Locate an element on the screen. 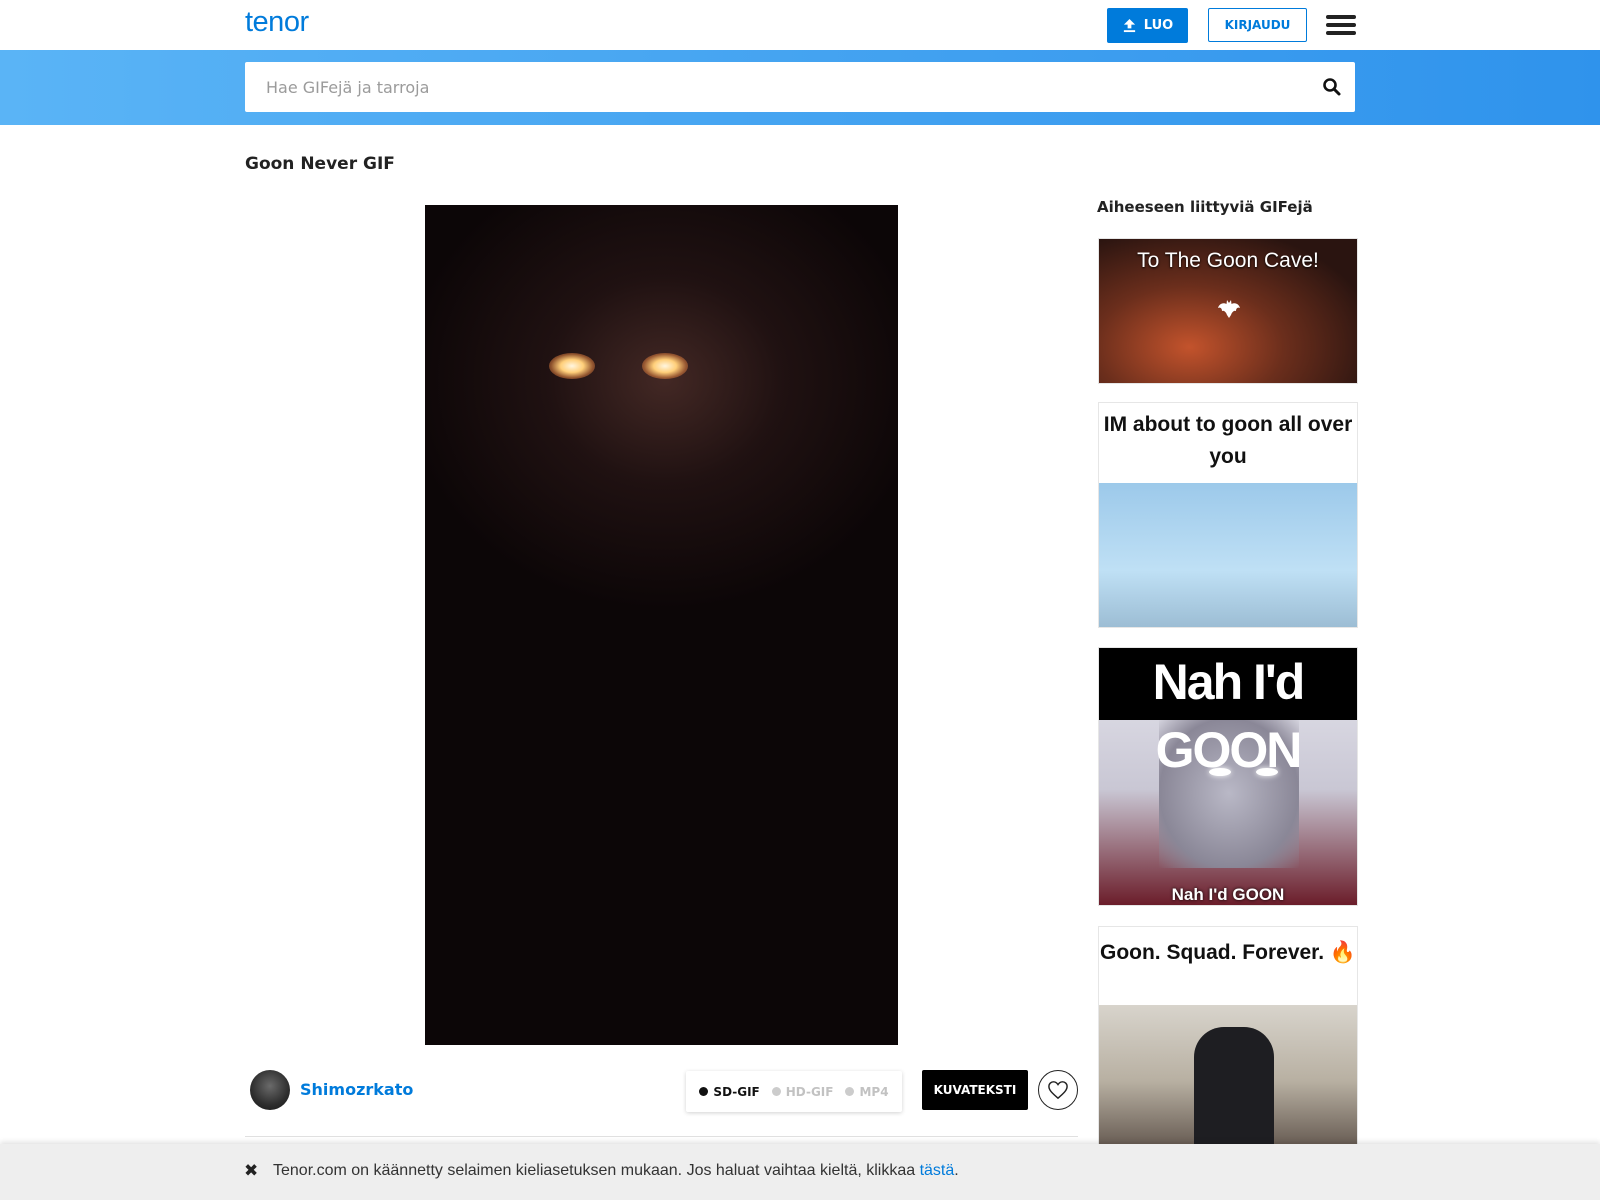 The height and width of the screenshot is (1200, 1600). related-gif-4: Goon. Squad. Forever. 🔥 is located at coordinates (1228, 1041).